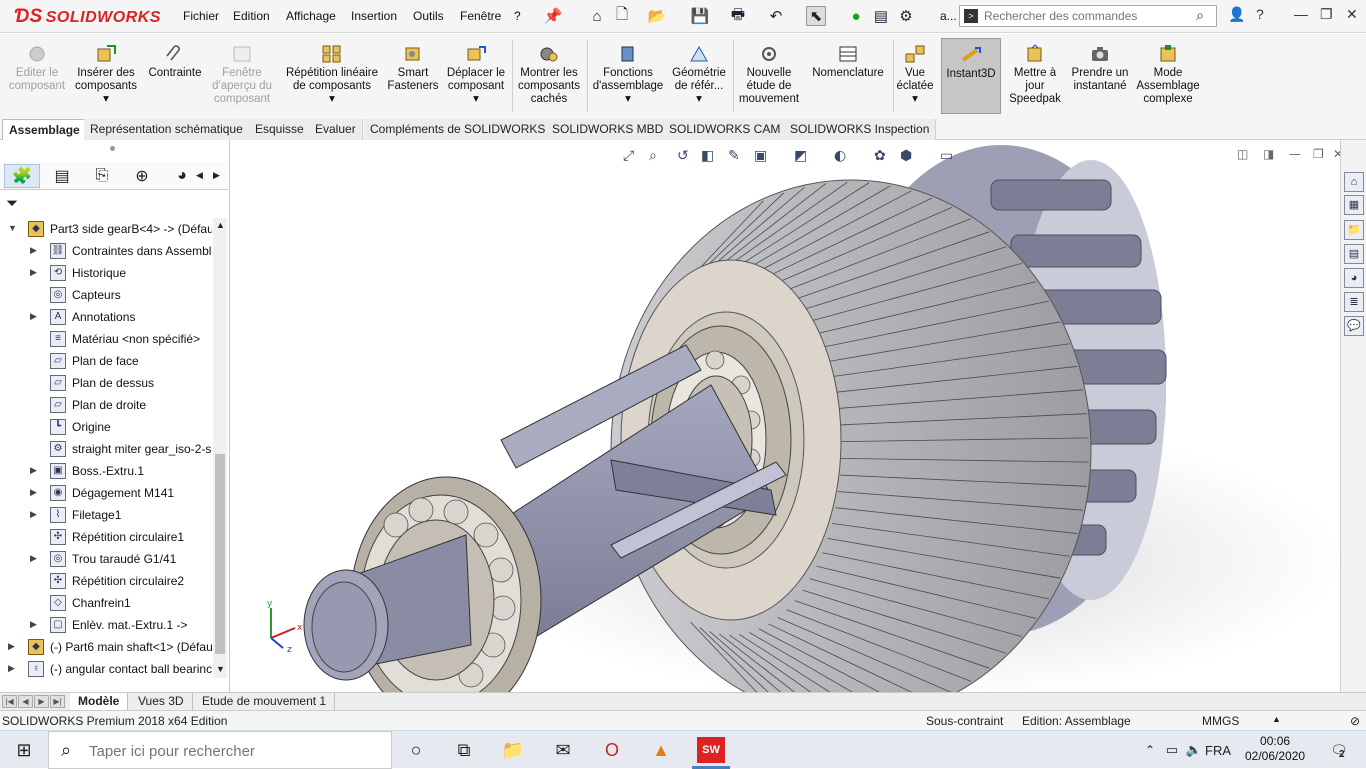  What do you see at coordinates (608, 129) in the screenshot?
I see `tab-mbd: SOLIDWORKS MBD` at bounding box center [608, 129].